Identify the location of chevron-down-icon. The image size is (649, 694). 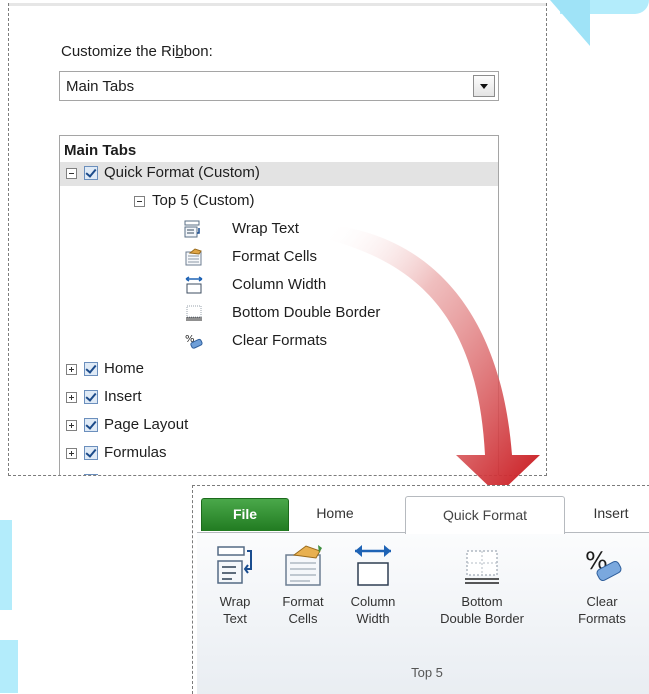
(484, 86).